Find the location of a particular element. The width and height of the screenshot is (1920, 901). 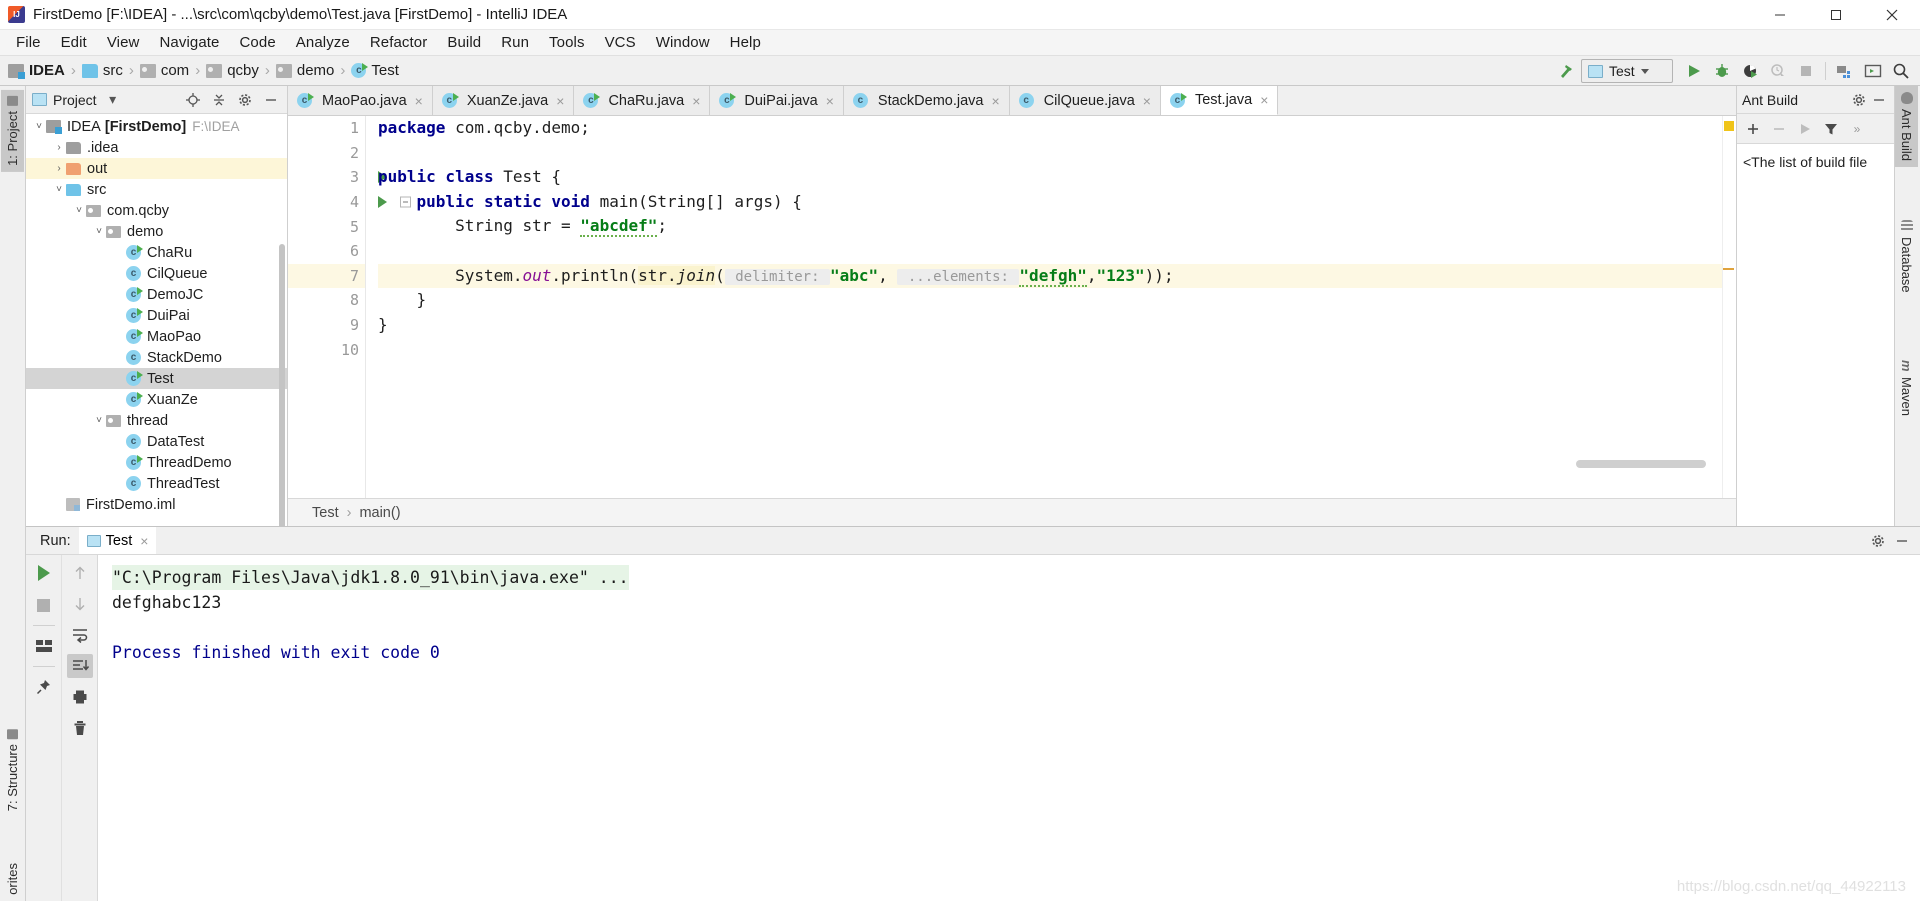

menu-analyze: Analyze is located at coordinates (323, 42).